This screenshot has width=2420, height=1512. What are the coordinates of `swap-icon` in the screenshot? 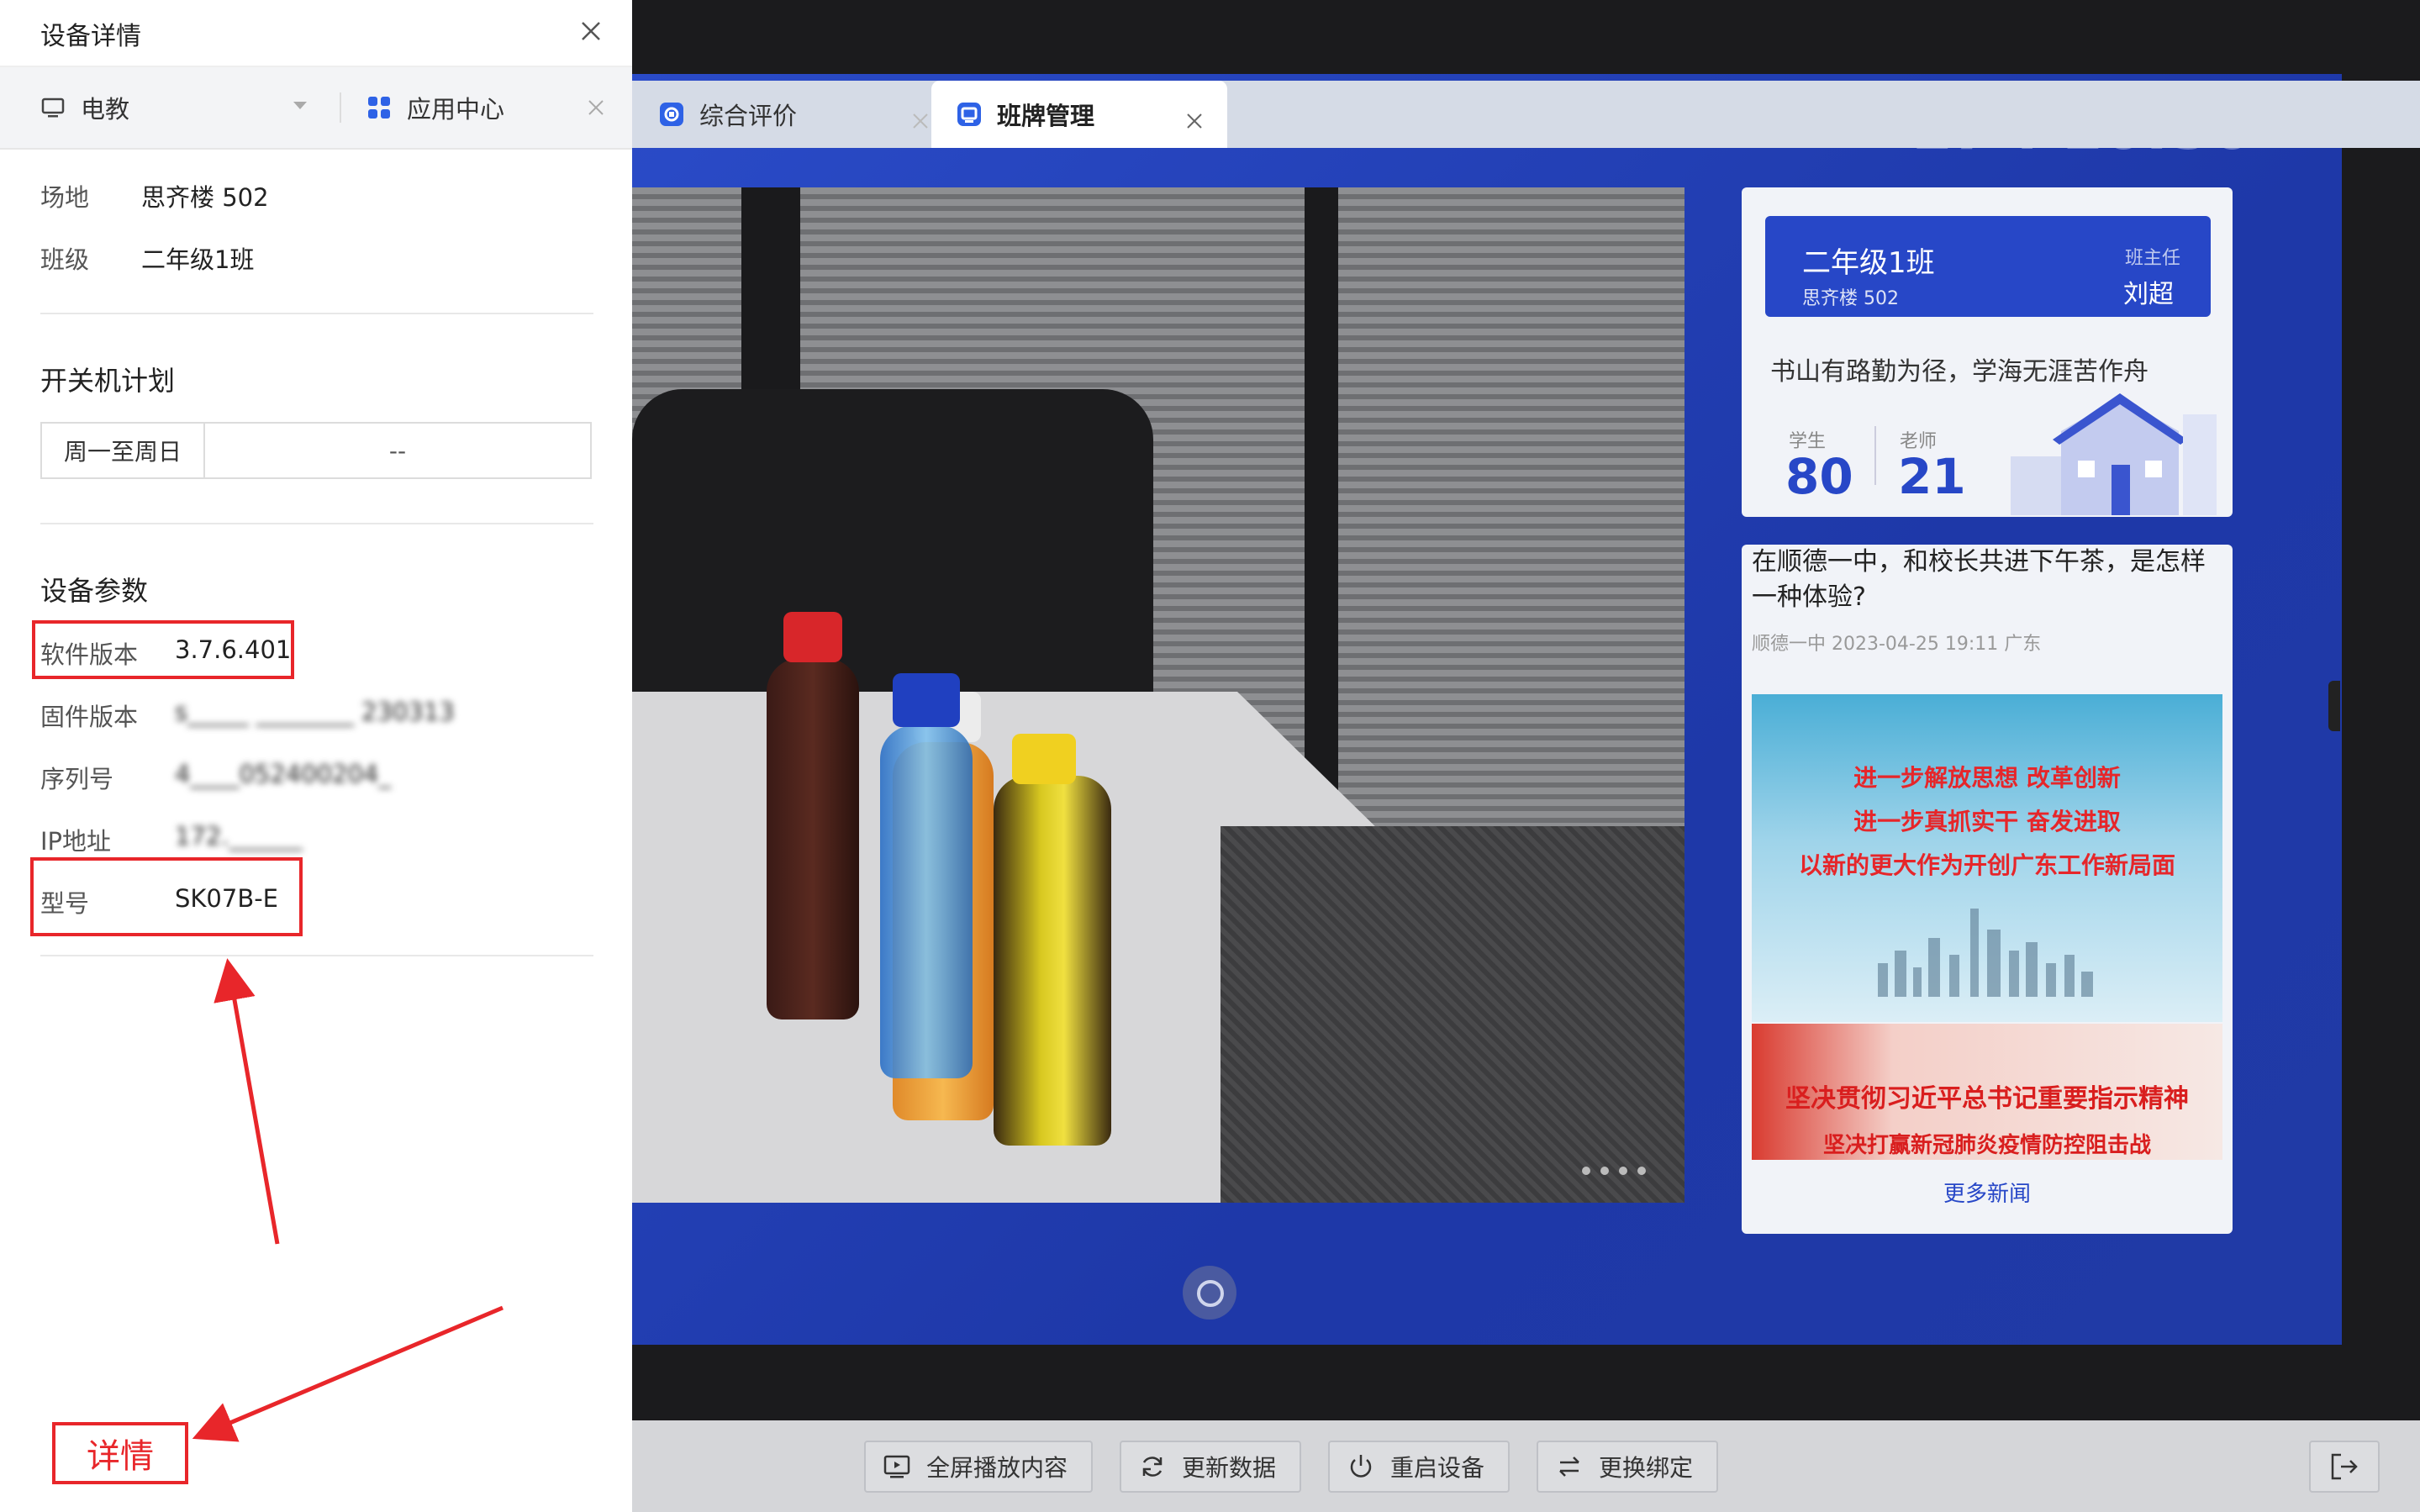 It's located at (1569, 1467).